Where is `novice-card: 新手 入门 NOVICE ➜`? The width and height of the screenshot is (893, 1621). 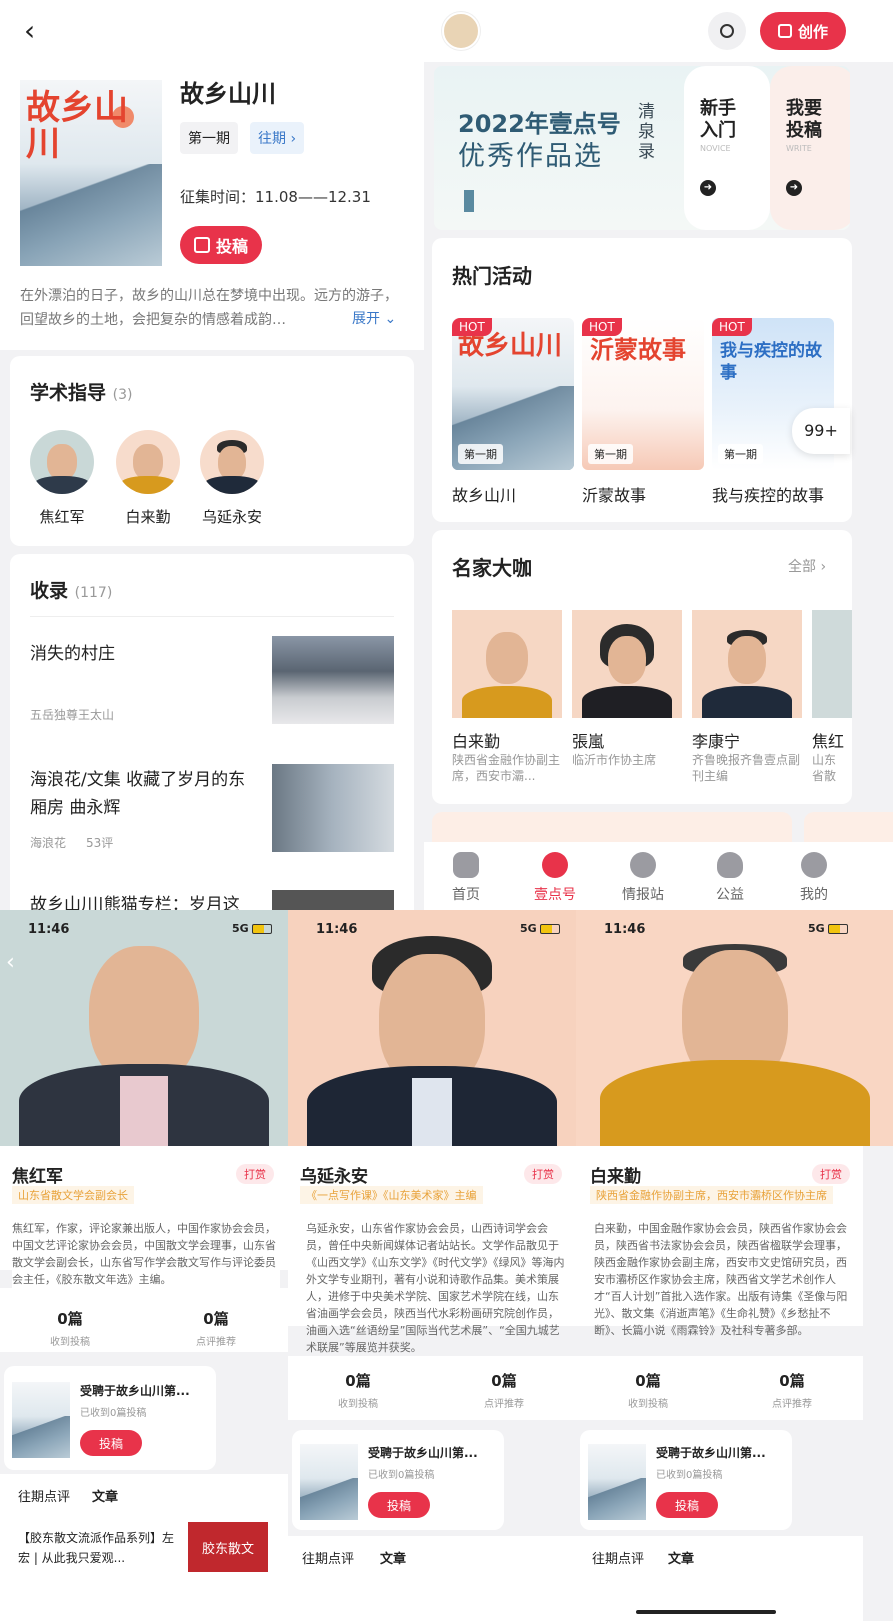 novice-card: 新手 入门 NOVICE ➜ is located at coordinates (727, 148).